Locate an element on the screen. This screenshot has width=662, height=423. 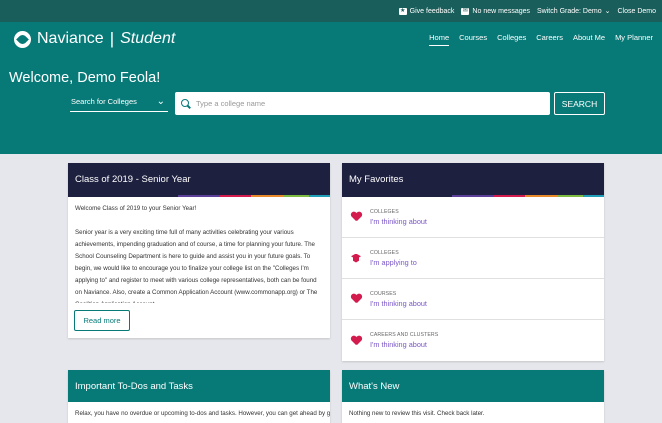
close-demo-label: Close Demo is located at coordinates (636, 11).